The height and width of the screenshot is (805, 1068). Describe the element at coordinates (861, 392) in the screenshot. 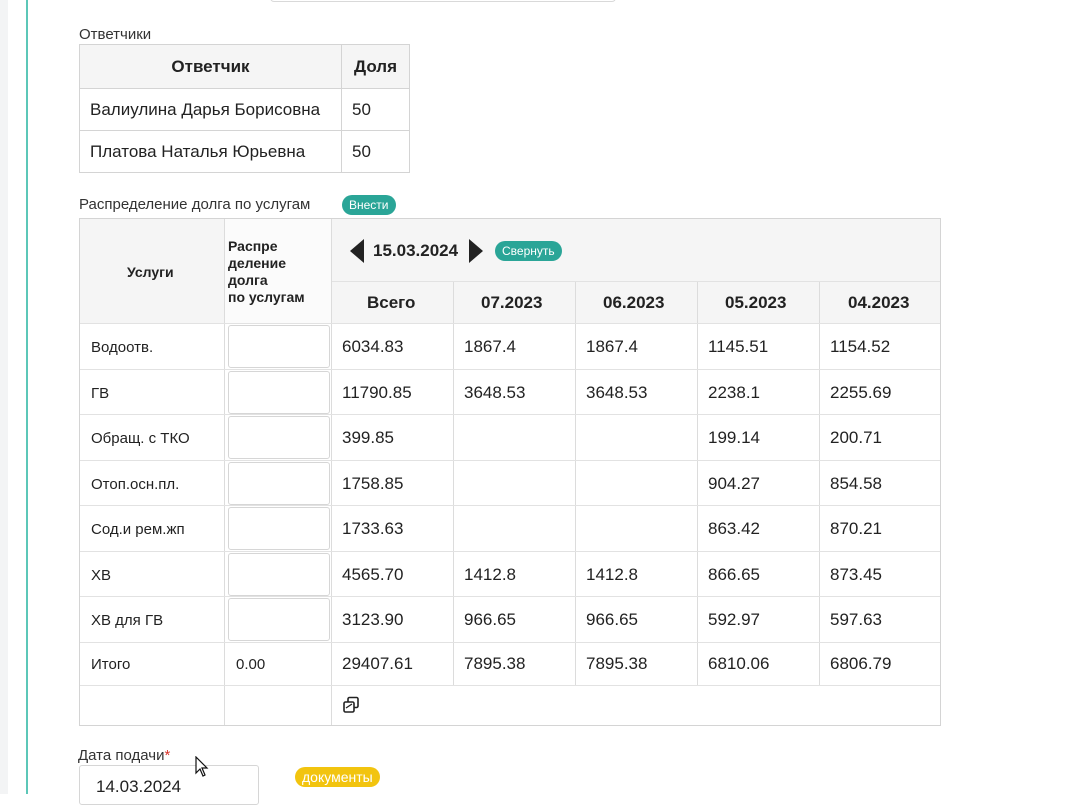

I see `value-cell: 2255.69` at that location.